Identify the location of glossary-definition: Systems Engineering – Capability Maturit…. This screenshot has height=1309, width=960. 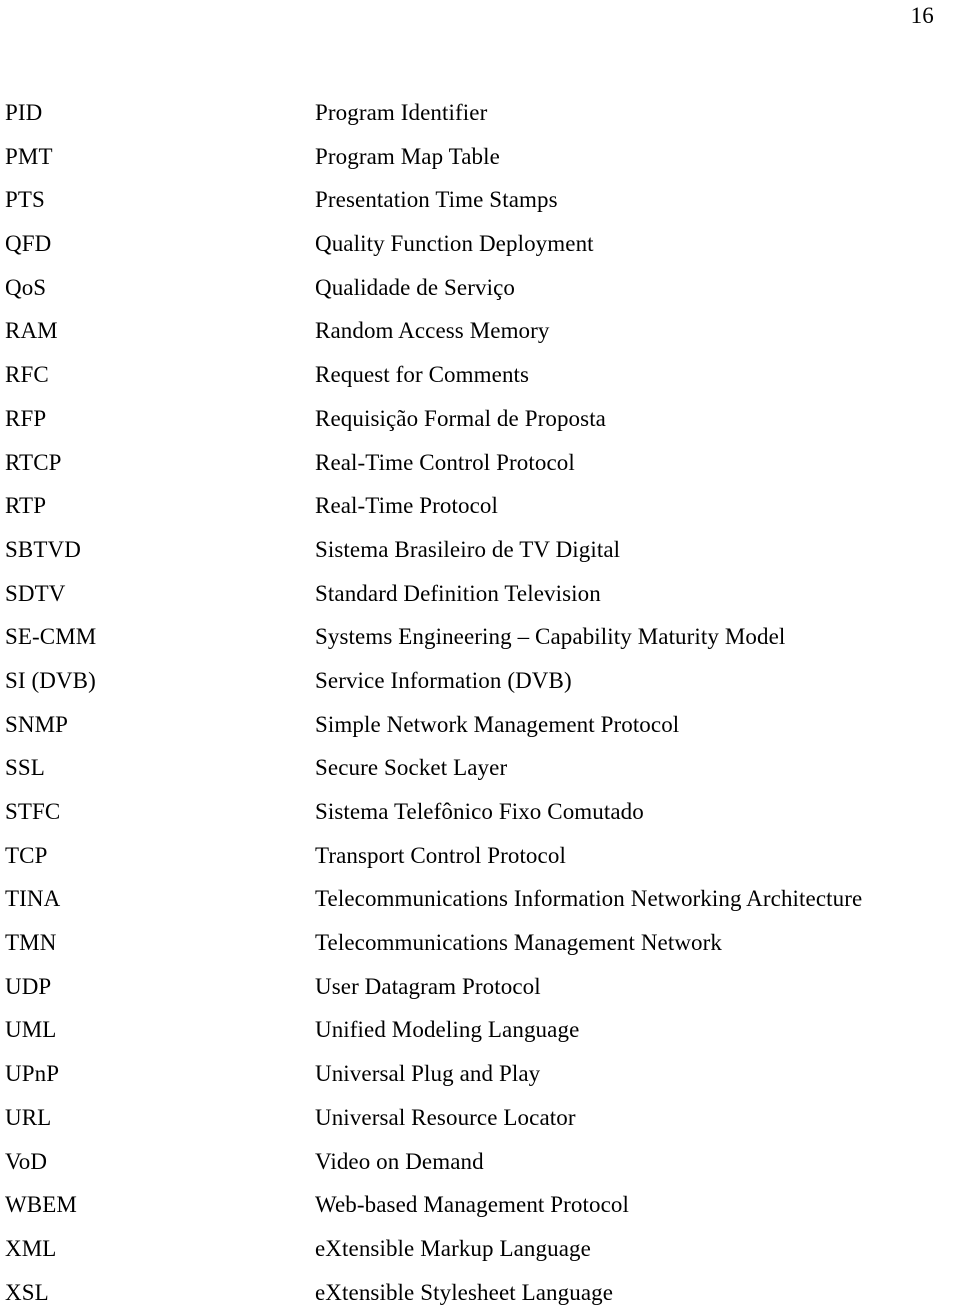
(550, 637).